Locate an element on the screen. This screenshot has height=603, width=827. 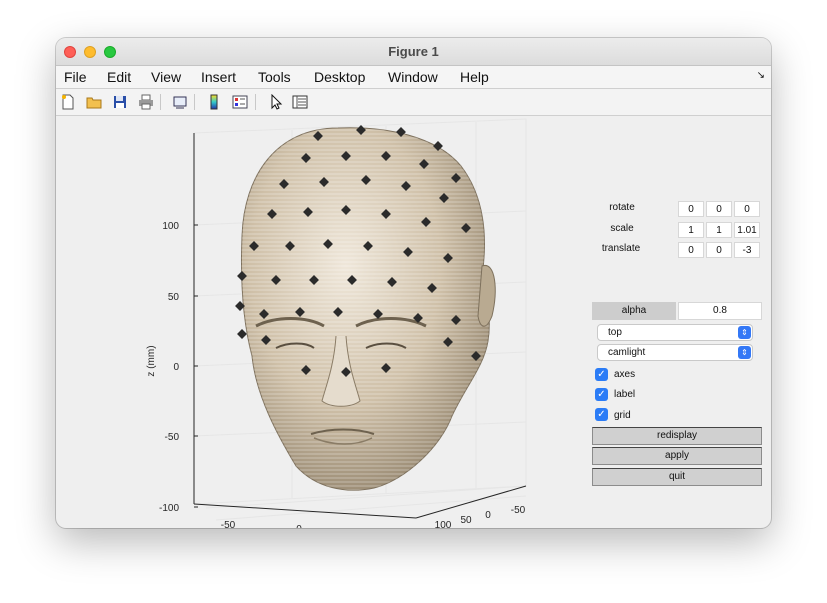
colorbar-icon is located at coordinates (214, 102).